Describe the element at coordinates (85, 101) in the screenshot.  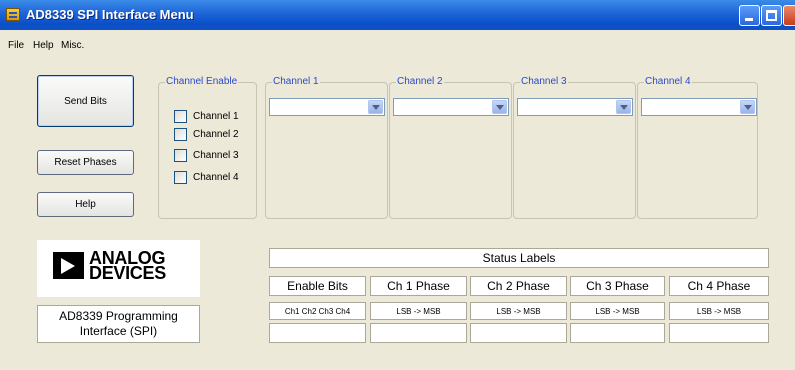
I see `send-bits-button: Send Bits` at that location.